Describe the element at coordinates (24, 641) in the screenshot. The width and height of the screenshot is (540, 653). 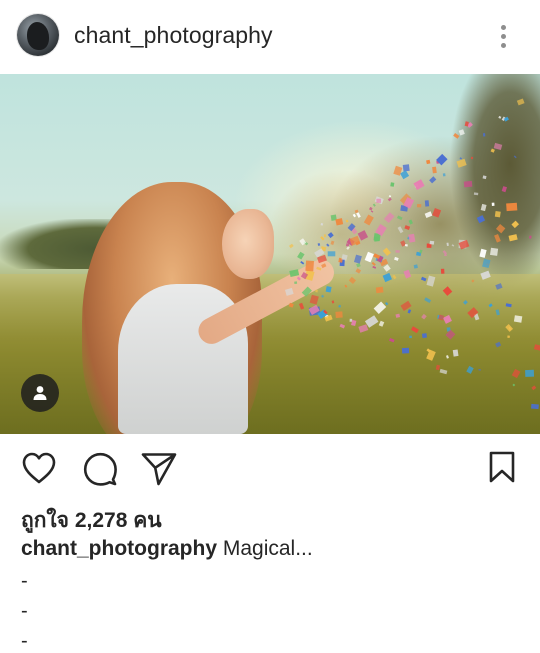
I see `caption-line-3: -` at that location.